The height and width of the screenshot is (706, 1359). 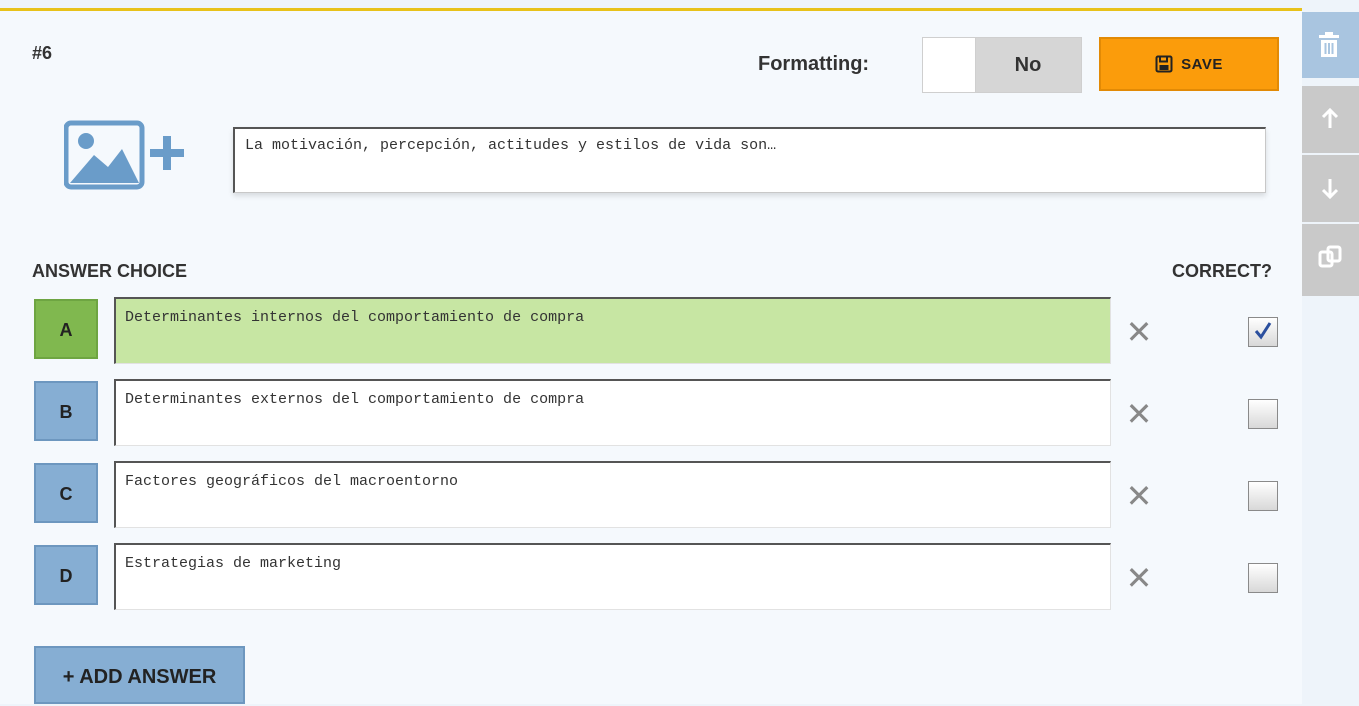 I want to click on answer-row: D Estrategias de marketing ✕, so click(x=651, y=578).